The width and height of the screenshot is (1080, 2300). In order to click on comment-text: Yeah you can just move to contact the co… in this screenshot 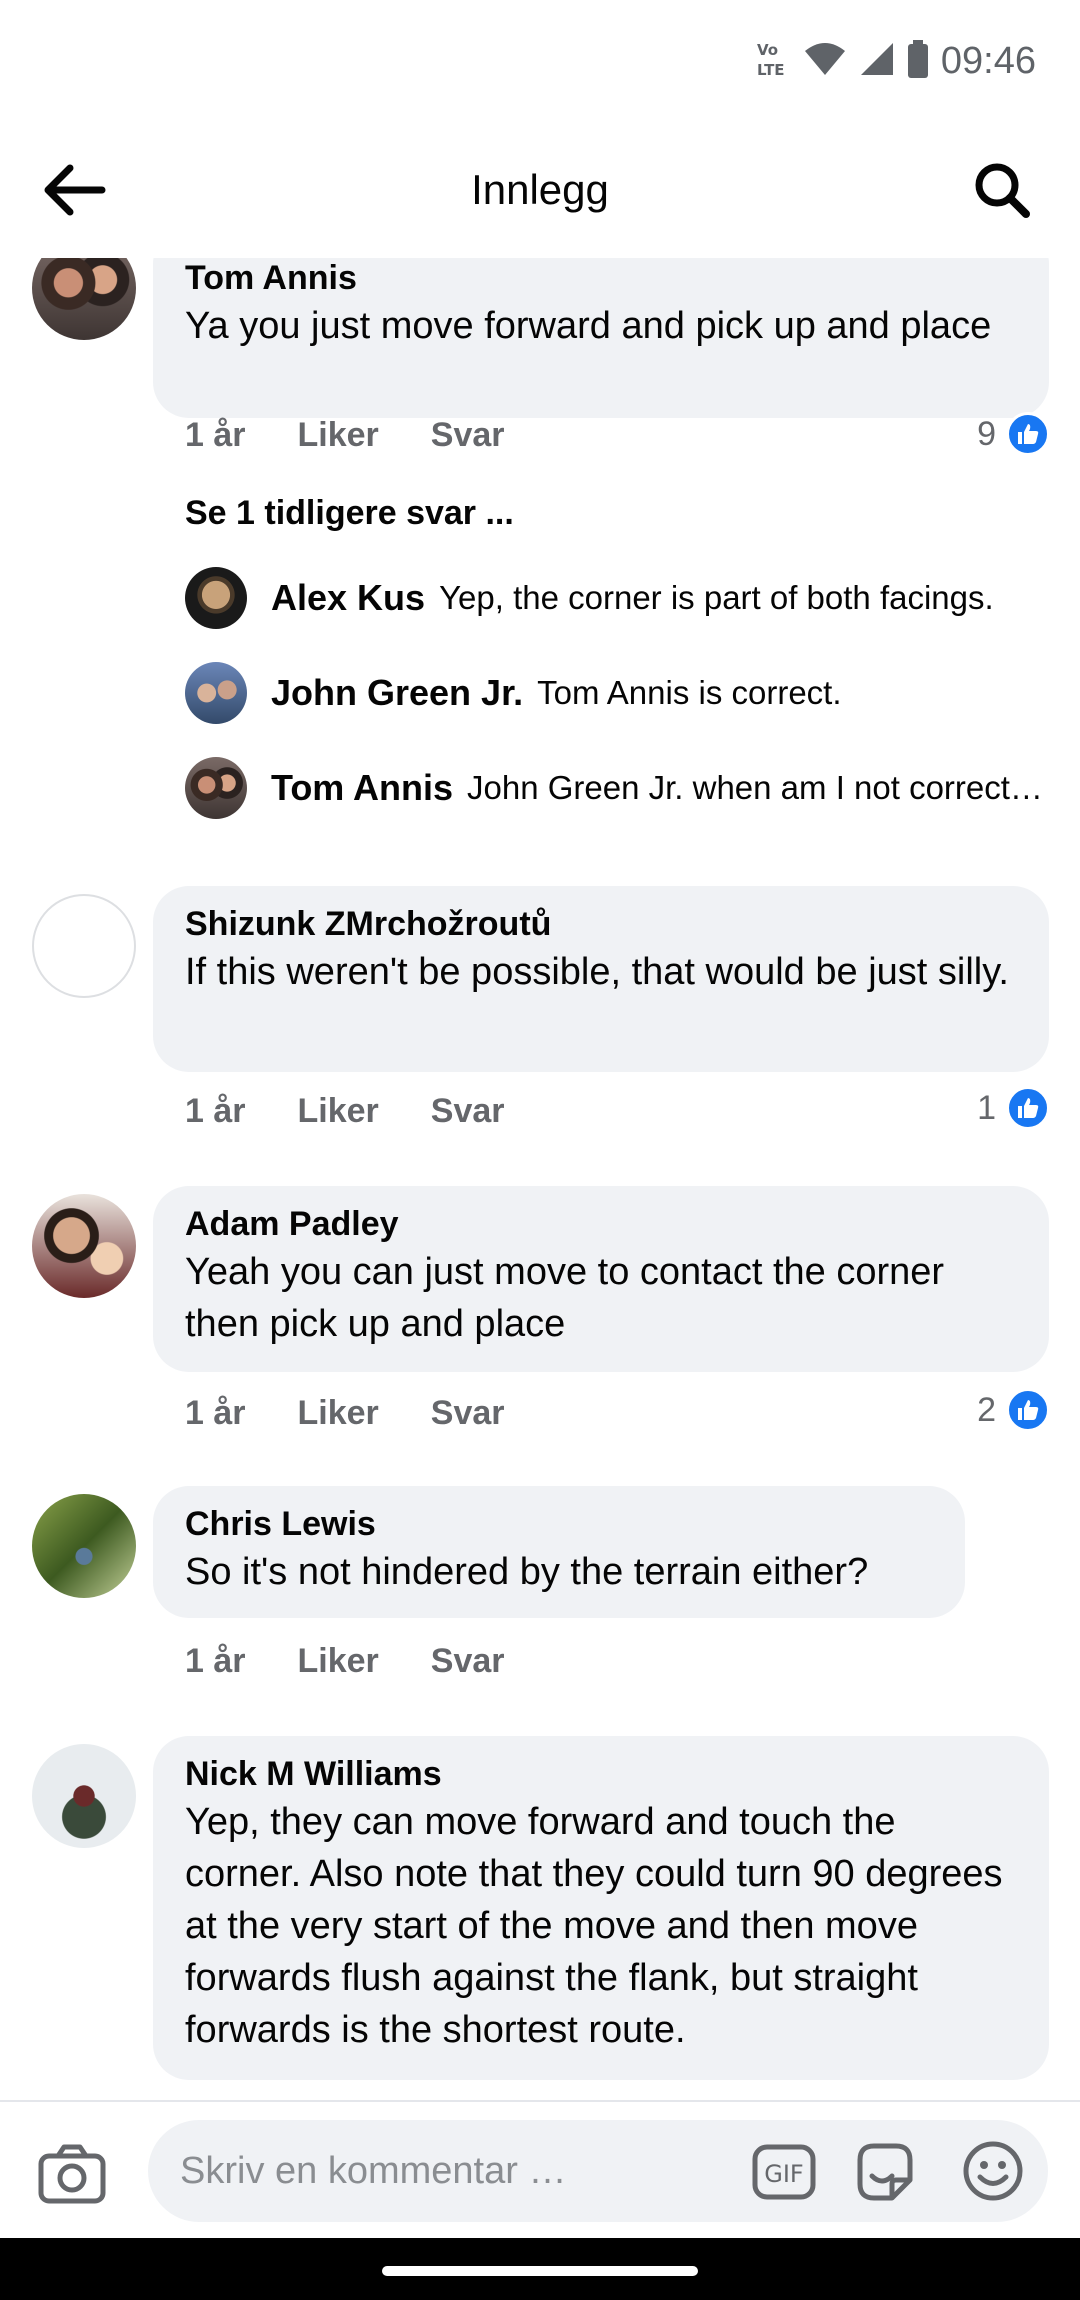, I will do `click(565, 1298)`.